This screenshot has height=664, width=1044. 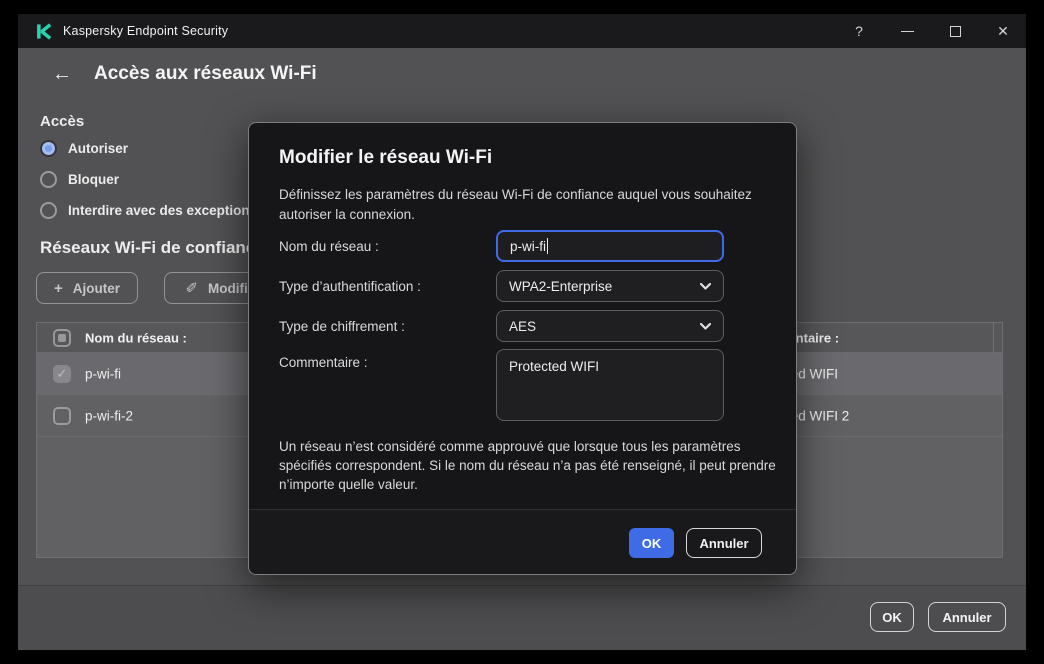 What do you see at coordinates (163, 210) in the screenshot?
I see `radio-label: Interdire avec des exceptions` at bounding box center [163, 210].